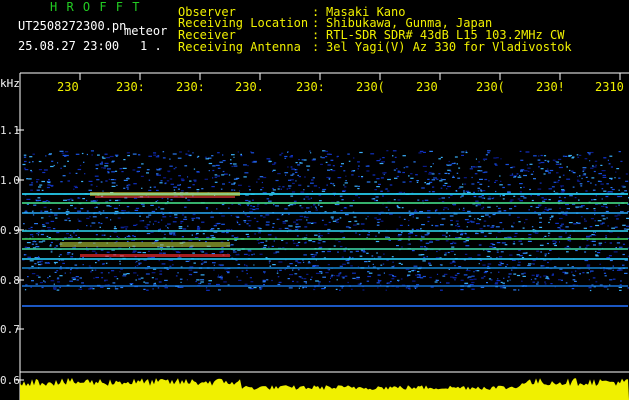 Image resolution: width=629 pixels, height=400 pixels. Describe the element at coordinates (190, 87) in the screenshot. I see `x-tick-label: 230:` at that location.